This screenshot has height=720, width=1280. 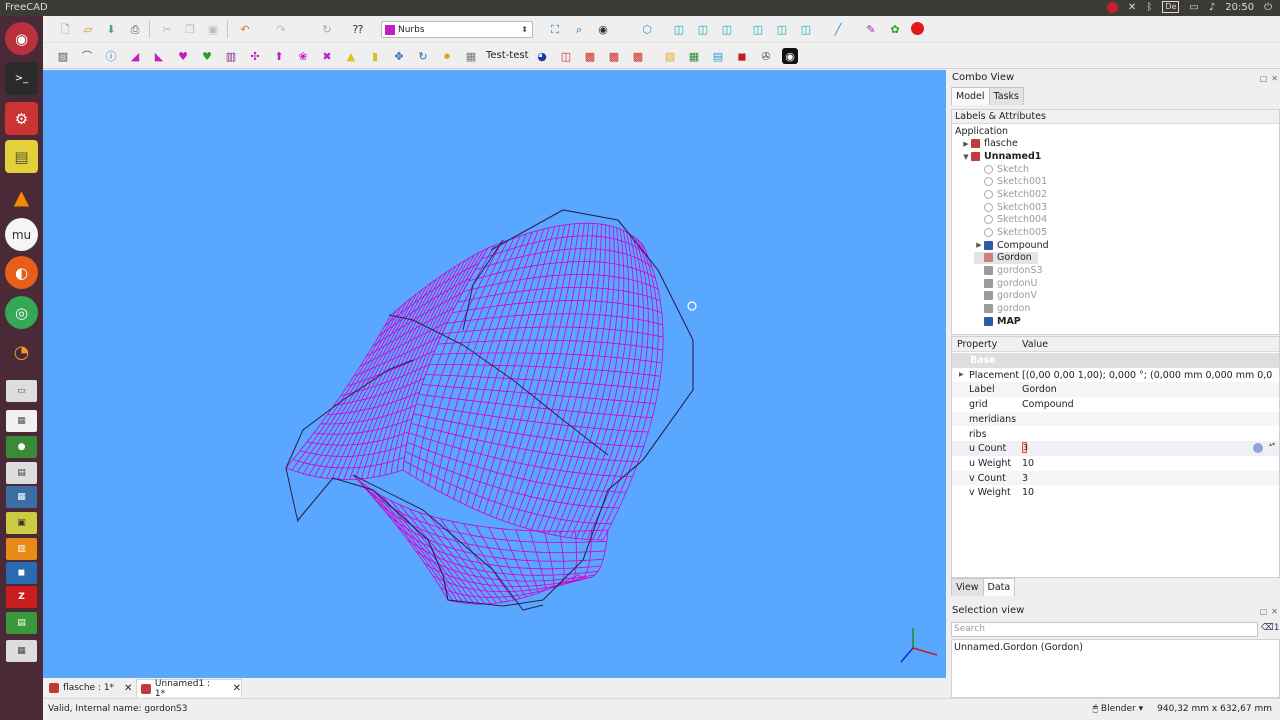 I want to click on tree-item-sketch005: Sketch005, so click(x=1010, y=232).